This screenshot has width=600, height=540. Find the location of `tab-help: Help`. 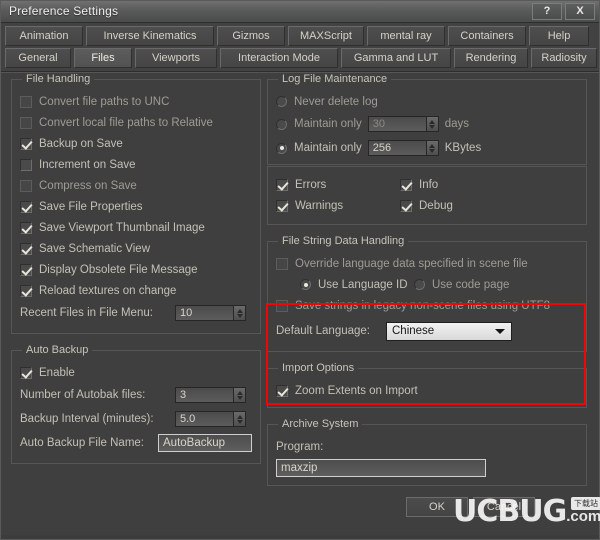

tab-help: Help is located at coordinates (559, 36).